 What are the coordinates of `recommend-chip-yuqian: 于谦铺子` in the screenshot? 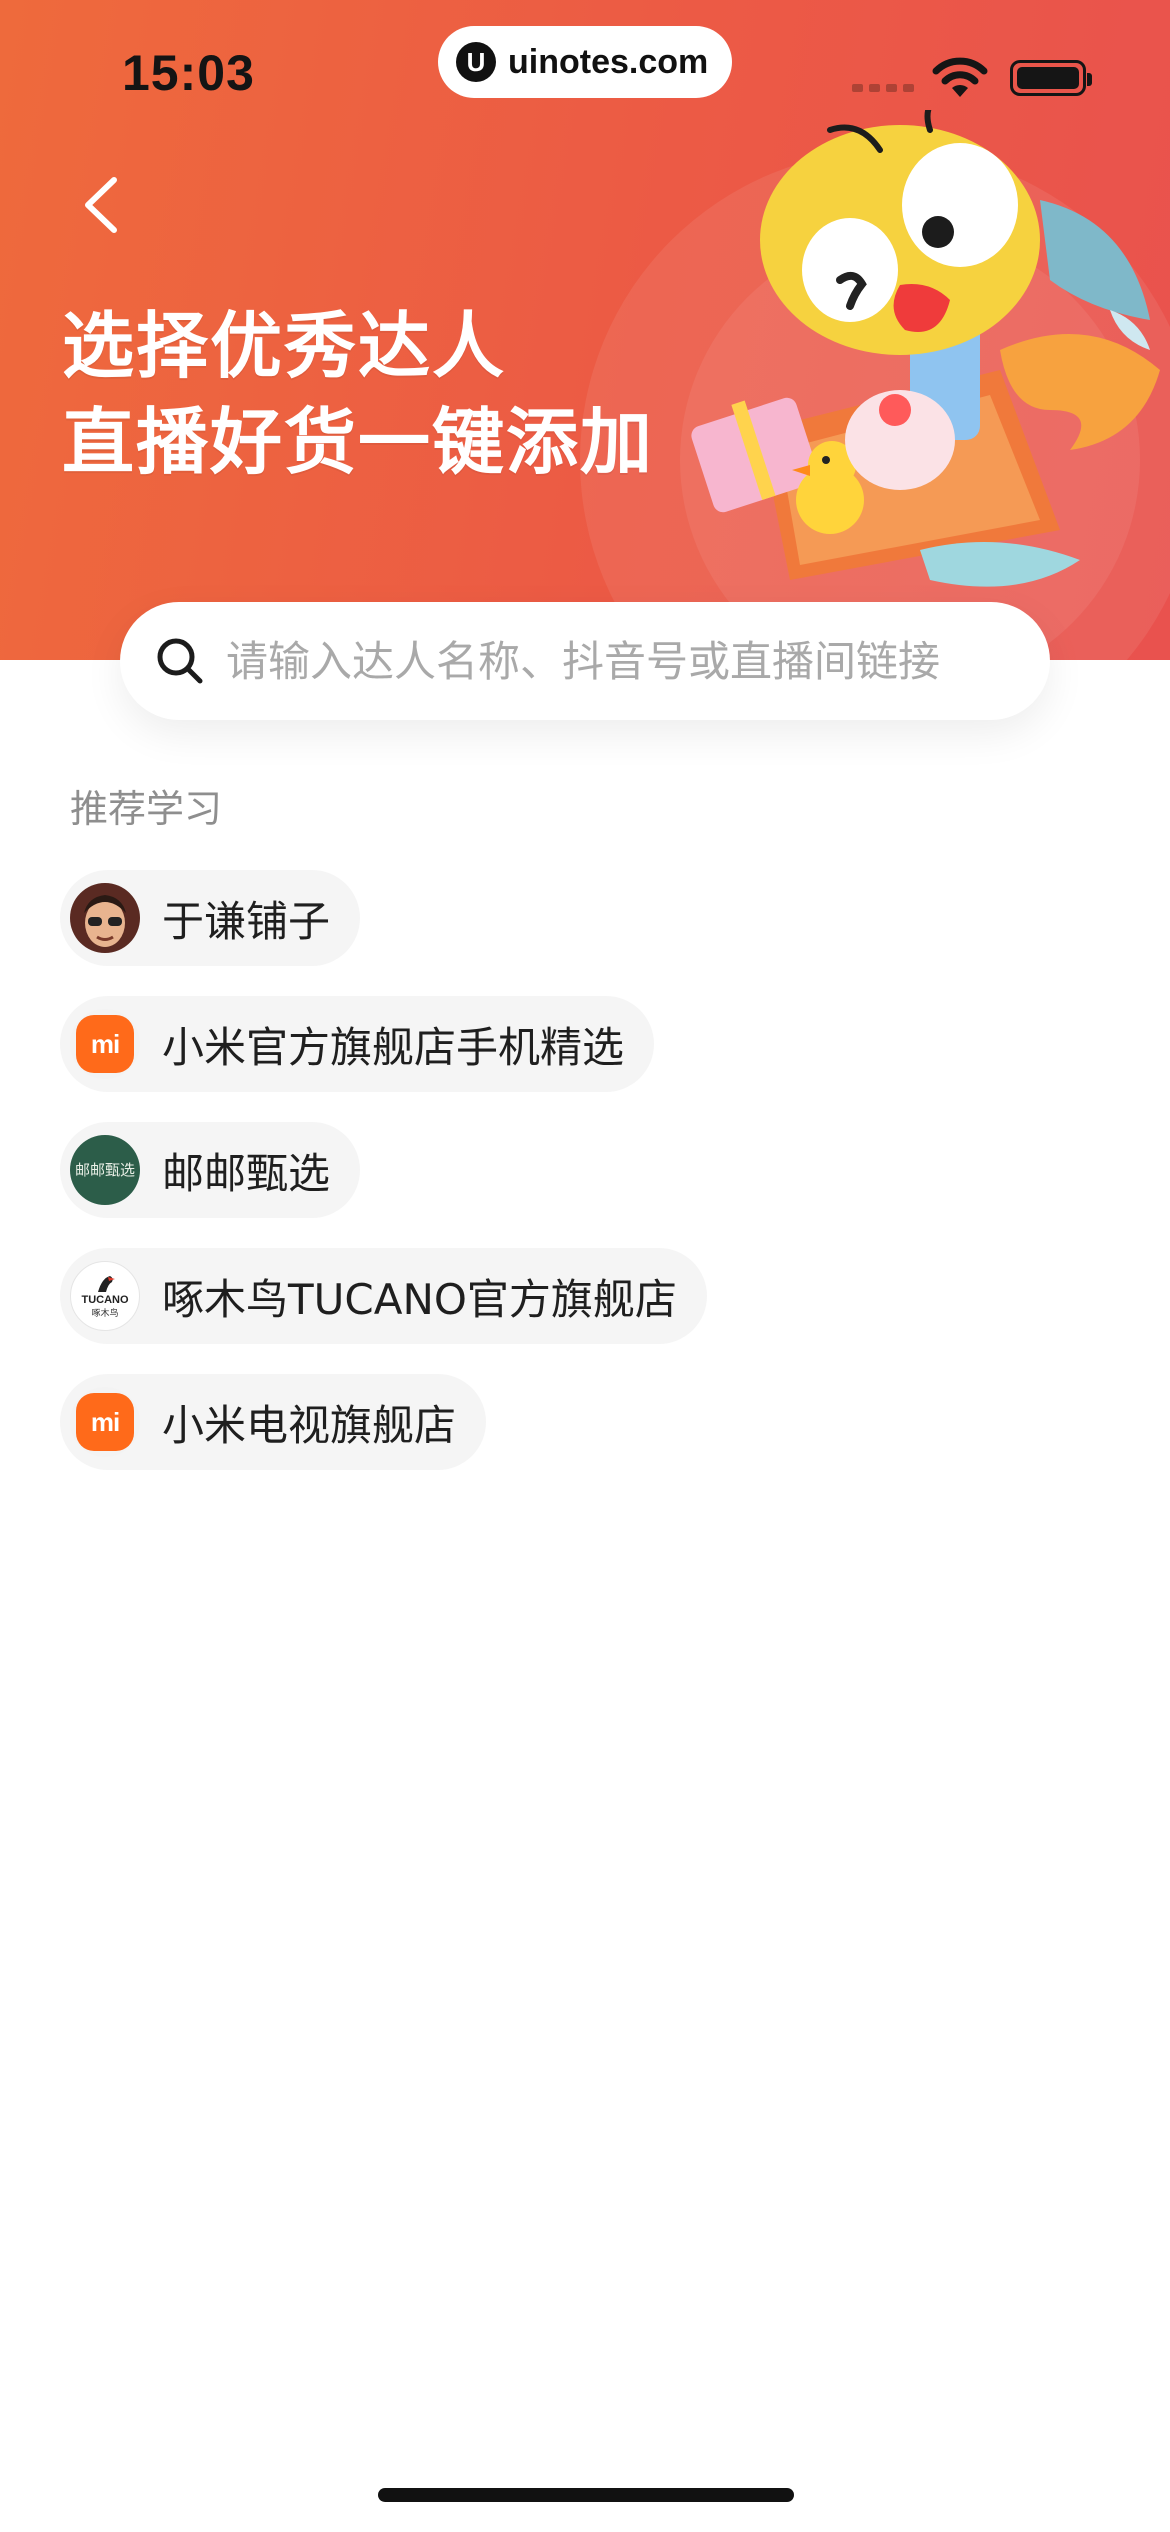 It's located at (210, 918).